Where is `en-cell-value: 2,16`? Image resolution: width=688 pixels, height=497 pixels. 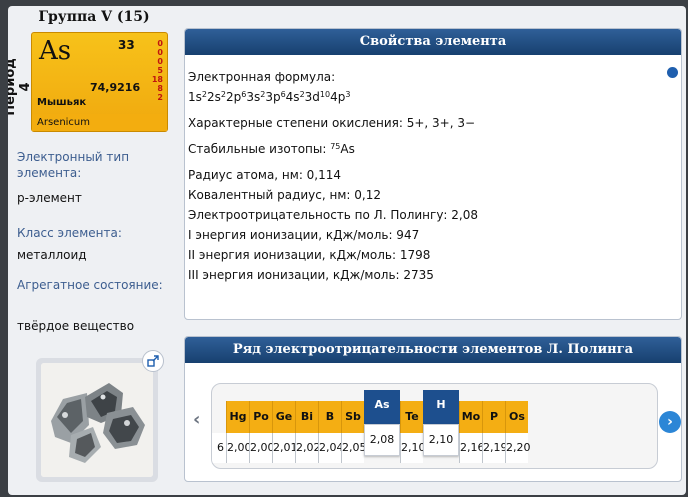 en-cell-value: 2,16 is located at coordinates (472, 448).